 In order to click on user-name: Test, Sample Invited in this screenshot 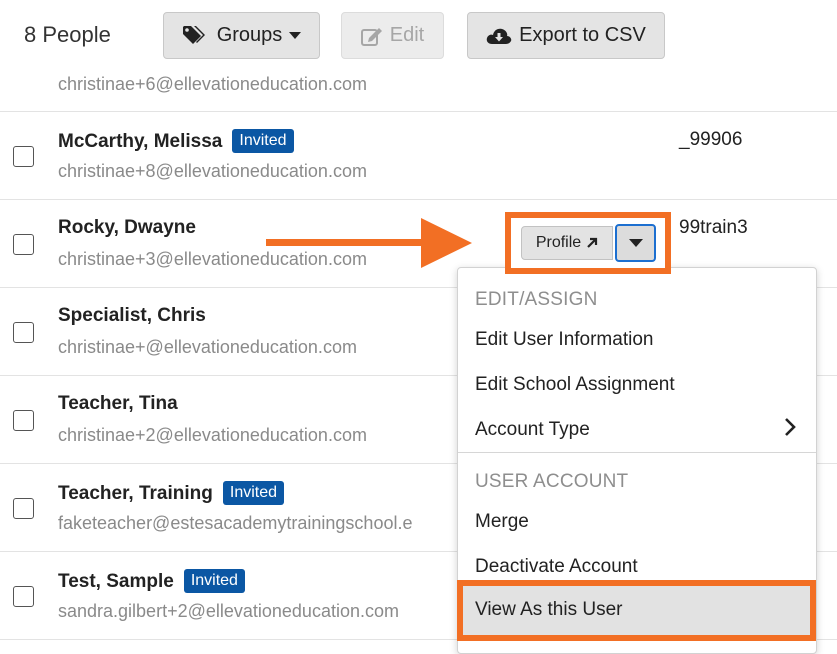, I will do `click(151, 581)`.